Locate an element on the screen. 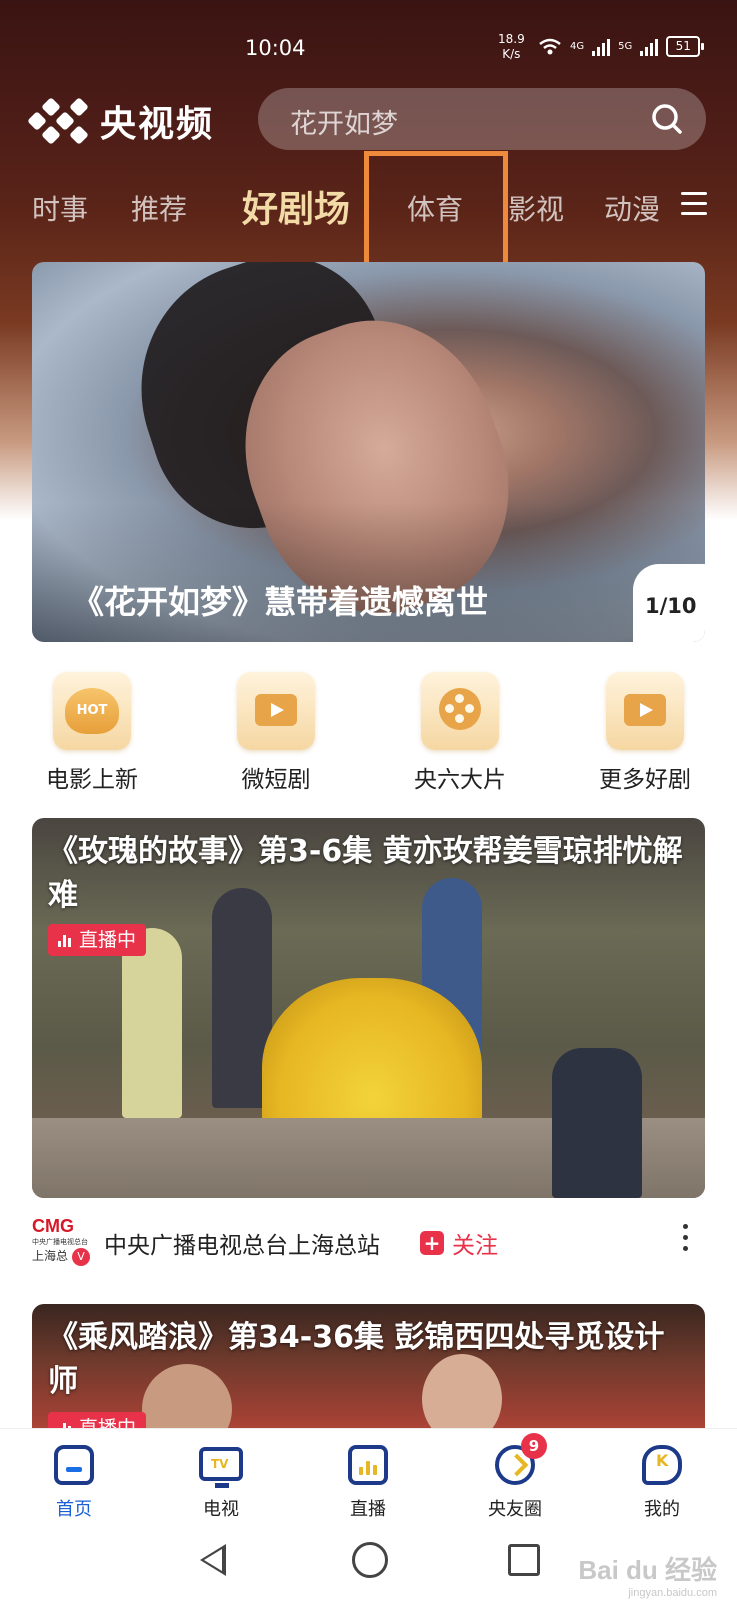 The image size is (737, 1600). logo-icon is located at coordinates (58, 121).